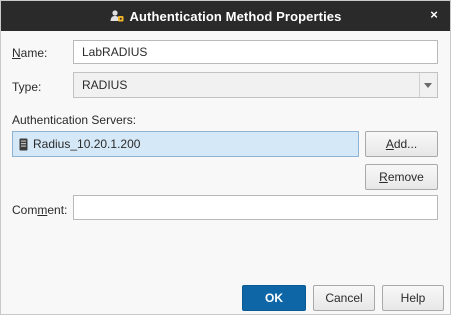 This screenshot has height=315, width=451. What do you see at coordinates (413, 298) in the screenshot?
I see `help-button: Help` at bounding box center [413, 298].